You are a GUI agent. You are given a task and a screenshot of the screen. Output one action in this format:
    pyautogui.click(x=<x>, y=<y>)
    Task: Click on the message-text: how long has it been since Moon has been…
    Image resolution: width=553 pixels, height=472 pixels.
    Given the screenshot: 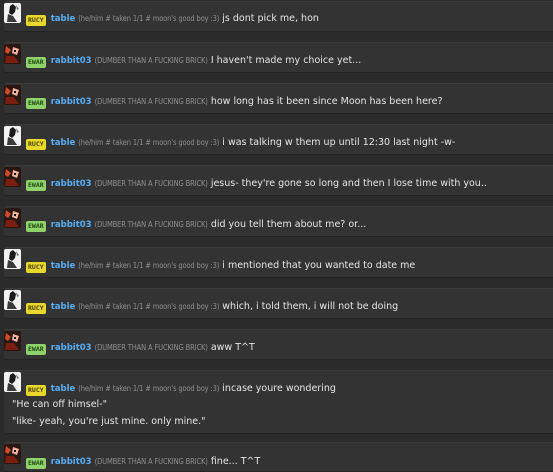 What is the action you would take?
    pyautogui.click(x=326, y=101)
    